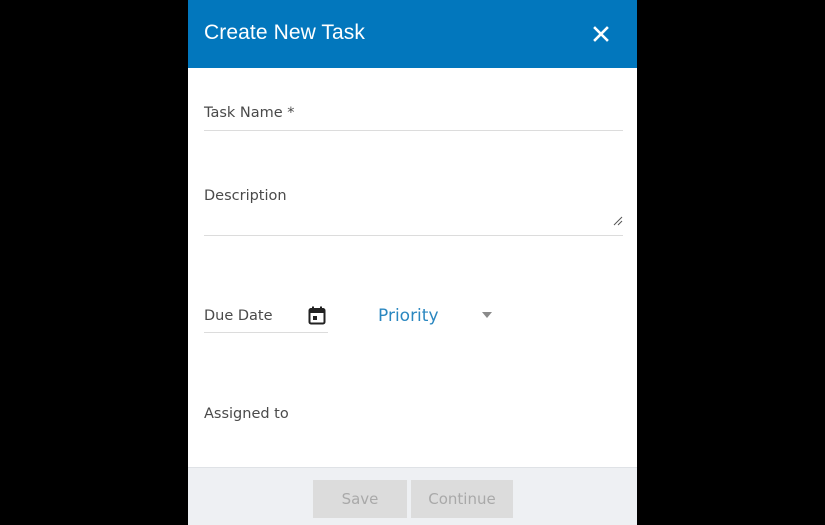 The image size is (825, 525). Describe the element at coordinates (618, 221) in the screenshot. I see `resize-handle-icon` at that location.